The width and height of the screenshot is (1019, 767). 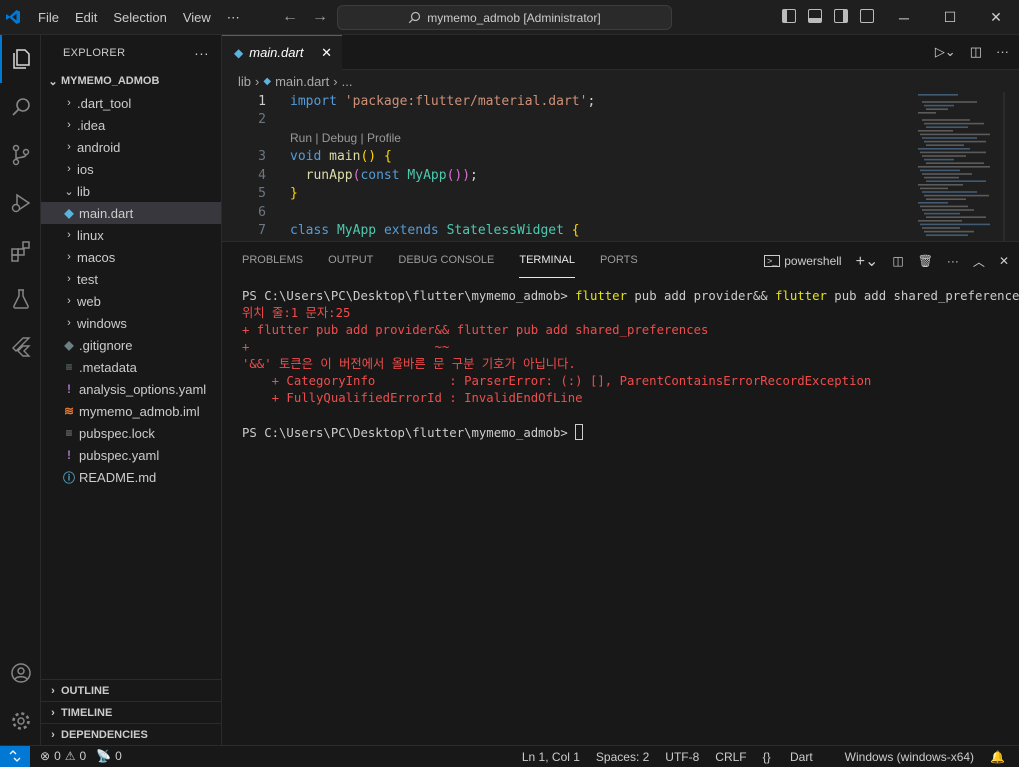 What do you see at coordinates (922, 296) in the screenshot?
I see `command-args: pub add shared_preferences` at bounding box center [922, 296].